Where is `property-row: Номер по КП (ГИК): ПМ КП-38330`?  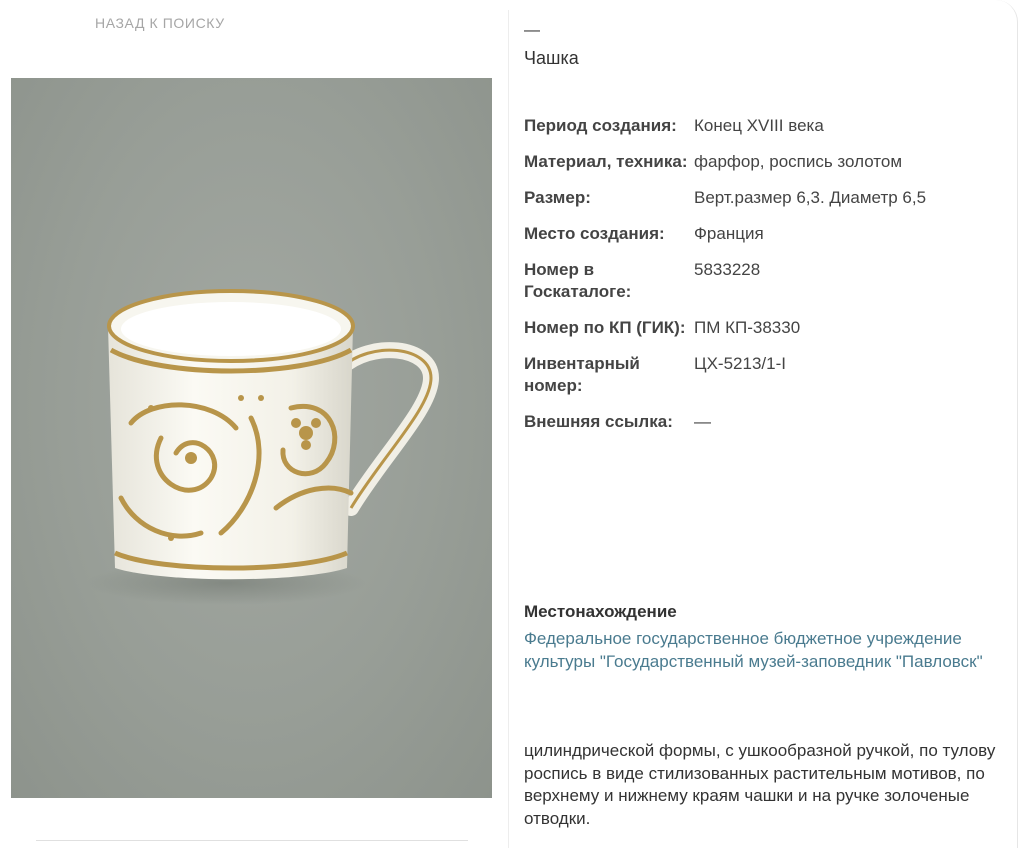
property-row: Номер по КП (ГИК): ПМ КП-38330 is located at coordinates (764, 328).